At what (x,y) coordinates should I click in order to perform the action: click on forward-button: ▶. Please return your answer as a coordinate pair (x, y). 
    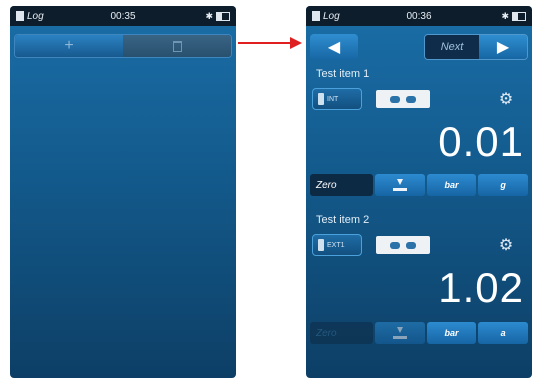
    Looking at the image, I should click on (503, 47).